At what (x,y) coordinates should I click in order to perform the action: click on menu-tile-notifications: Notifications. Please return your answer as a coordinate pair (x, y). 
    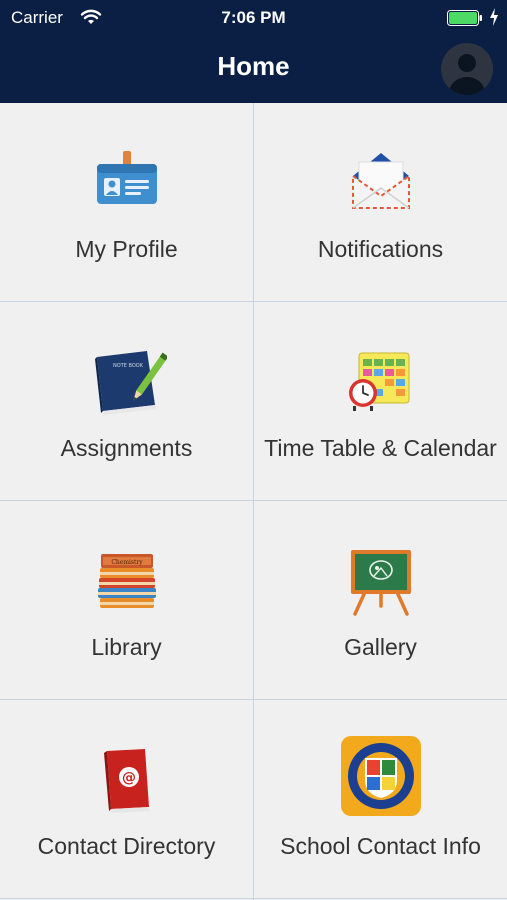
    Looking at the image, I should click on (380, 202).